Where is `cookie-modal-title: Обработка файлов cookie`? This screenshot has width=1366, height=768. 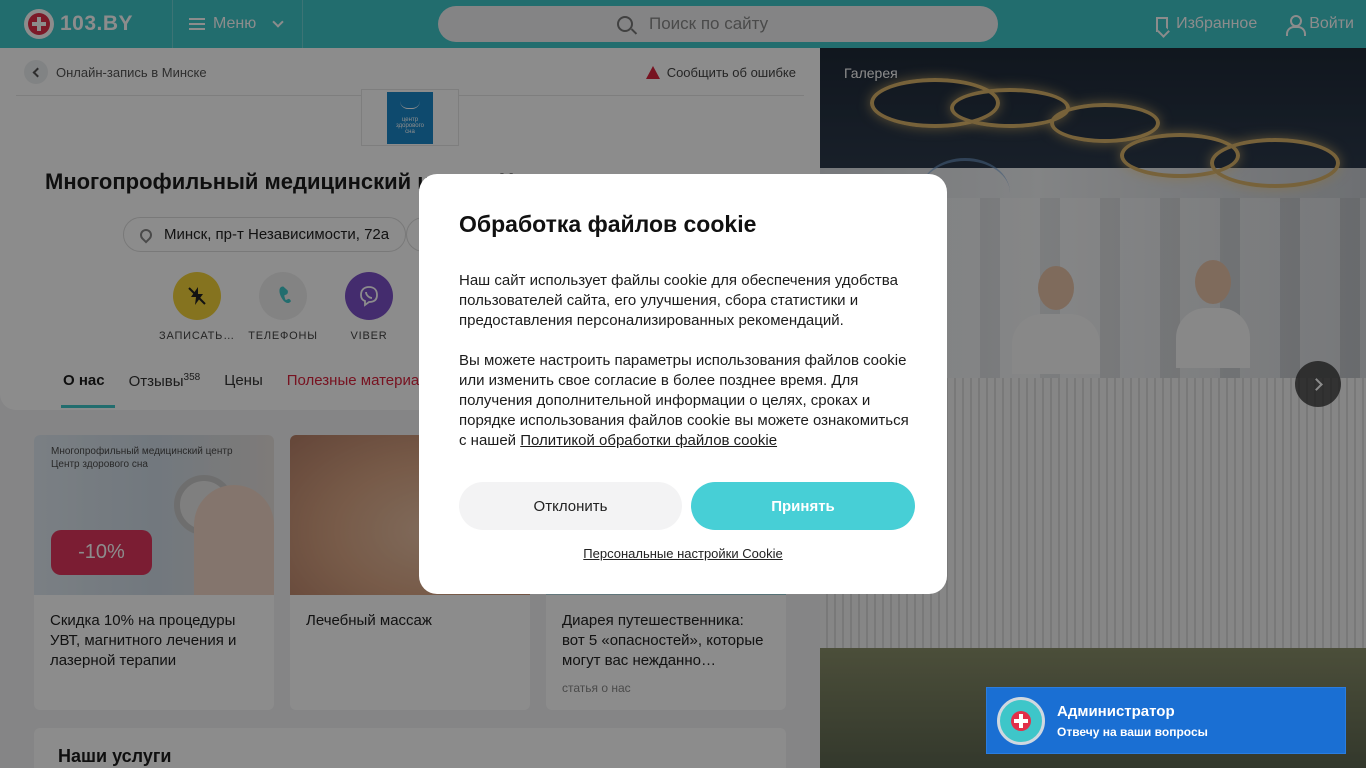
cookie-modal-title: Обработка файлов cookie is located at coordinates (608, 224).